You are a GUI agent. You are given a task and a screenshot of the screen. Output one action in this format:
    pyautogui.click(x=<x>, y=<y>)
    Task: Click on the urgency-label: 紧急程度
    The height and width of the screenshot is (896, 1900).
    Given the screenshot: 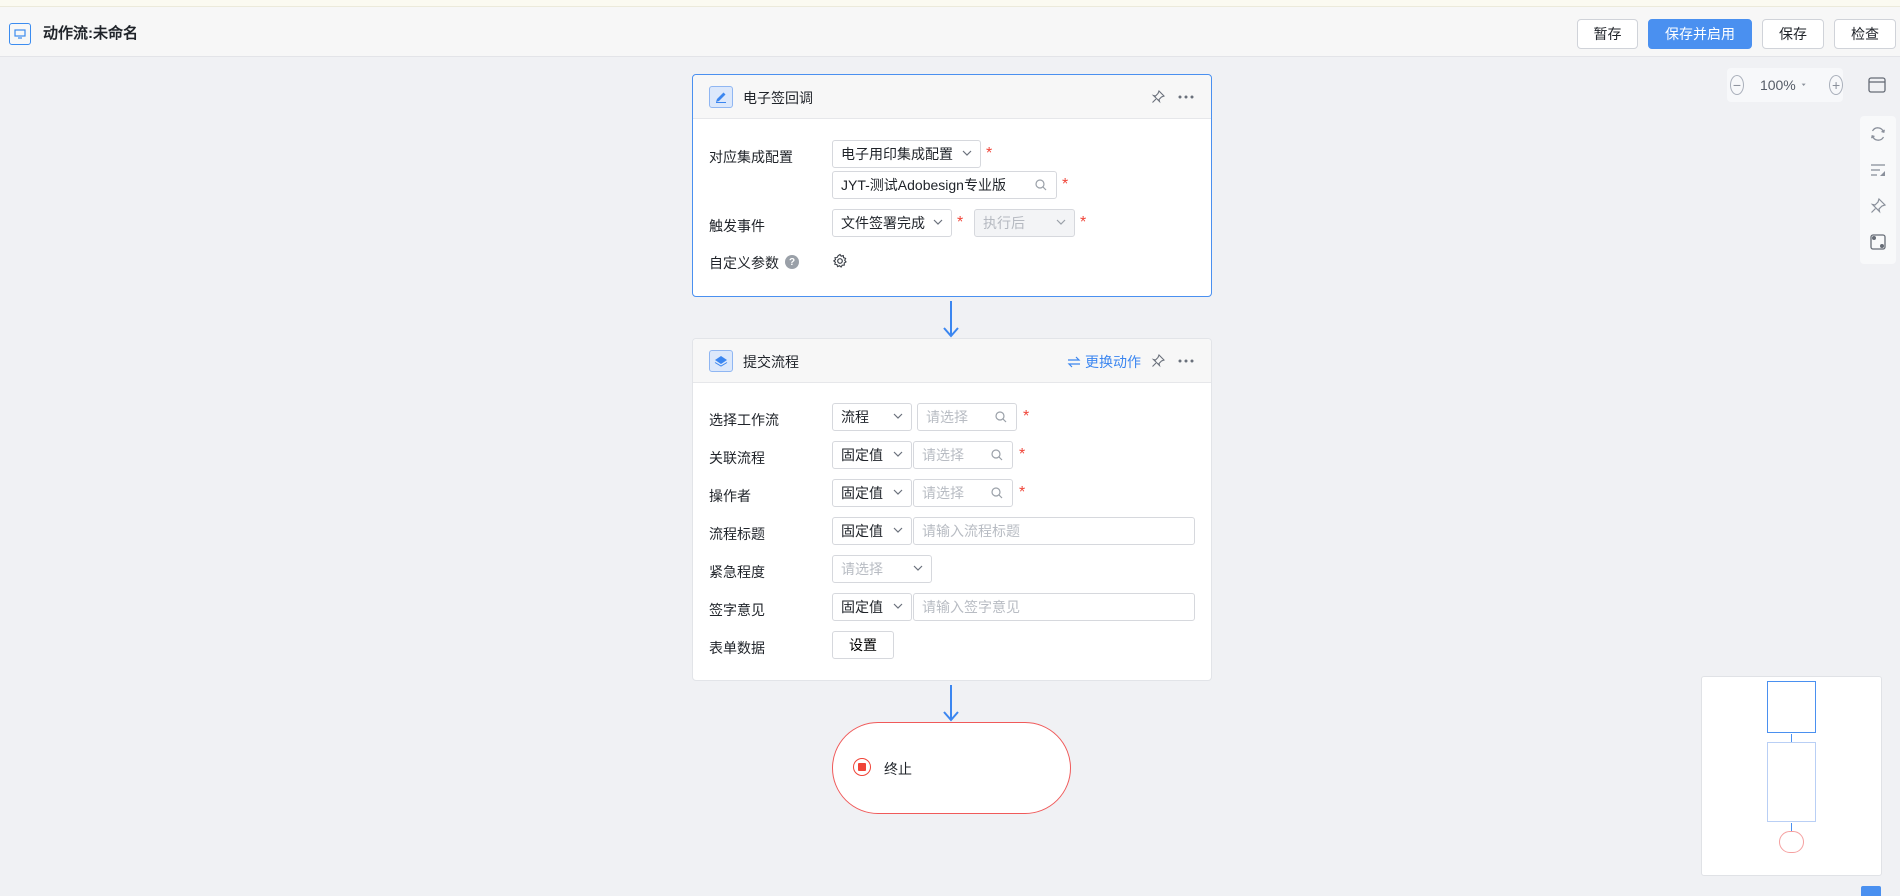 What is the action you would take?
    pyautogui.click(x=737, y=572)
    